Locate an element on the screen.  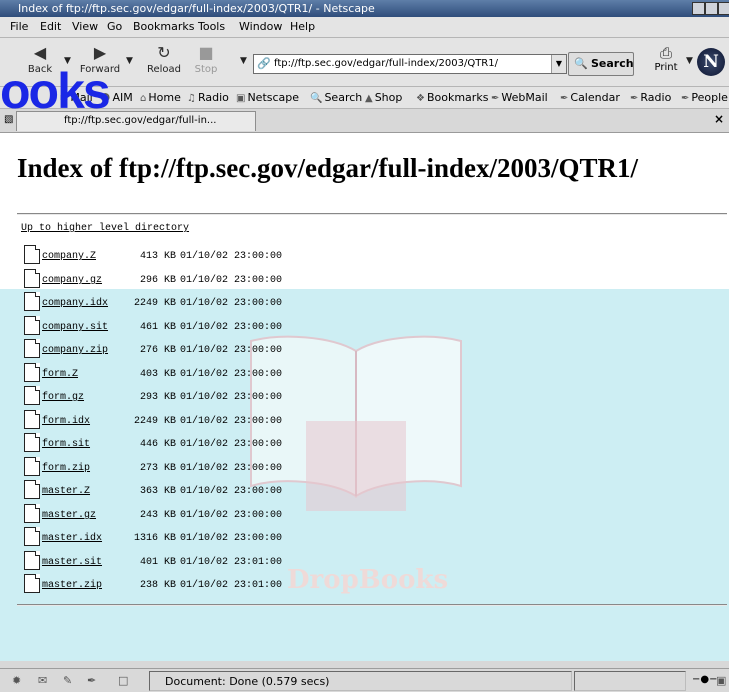
people-icon: ✒ is located at coordinates (685, 98).